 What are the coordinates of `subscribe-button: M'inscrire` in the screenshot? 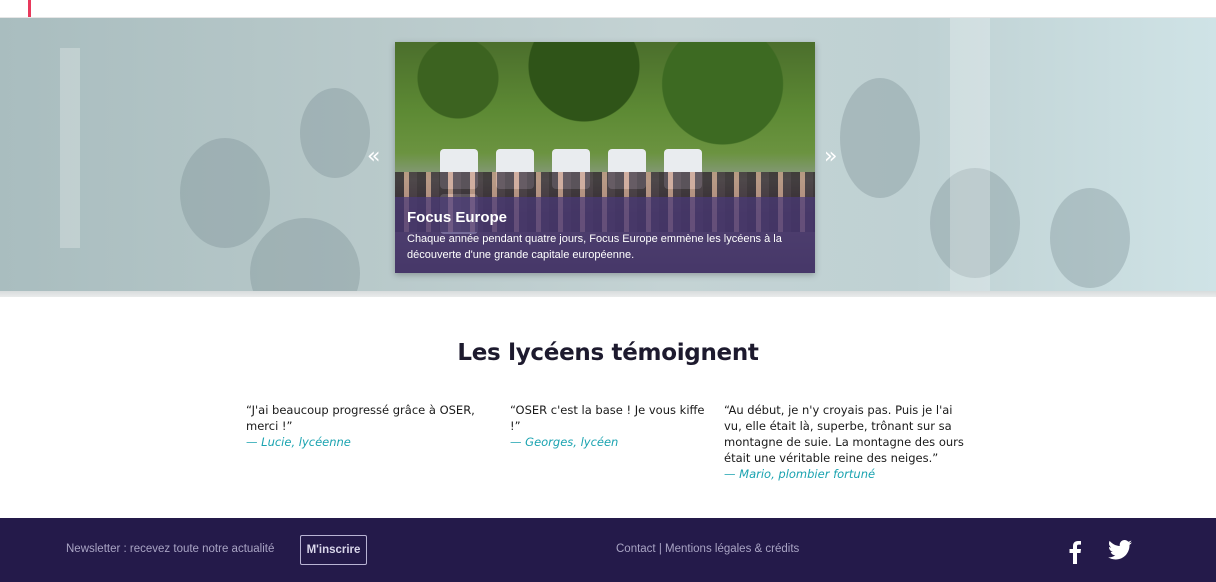 It's located at (333, 550).